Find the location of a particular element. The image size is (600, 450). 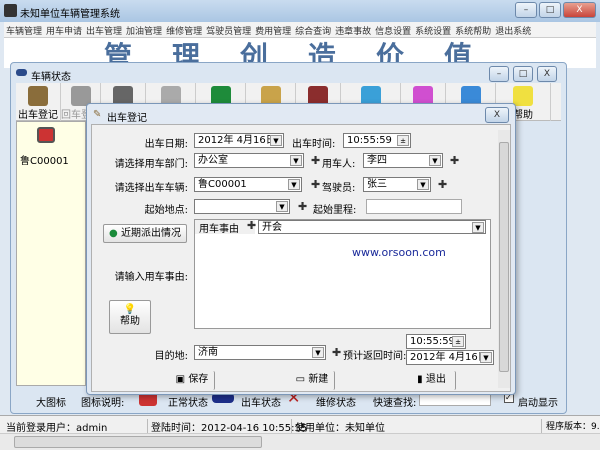

user-value: 李四 is located at coordinates (377, 160).